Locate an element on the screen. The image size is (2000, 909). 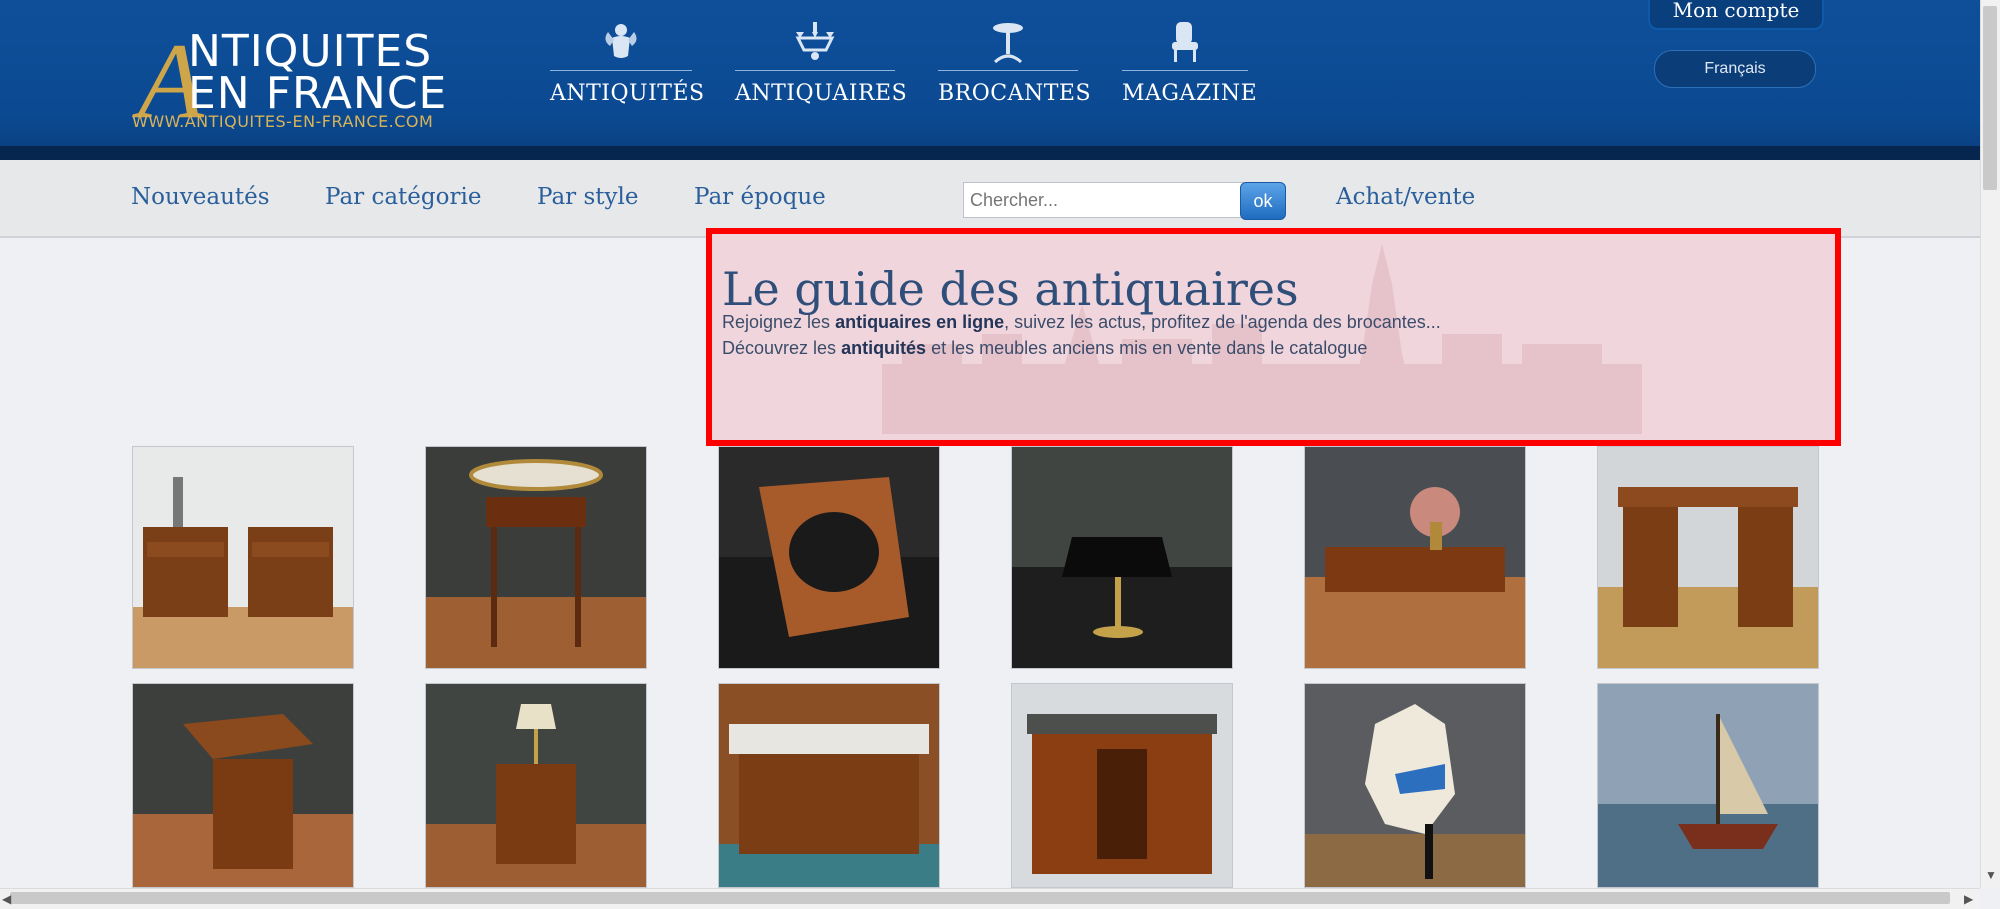
mahogany-desk-image is located at coordinates (1708, 557).